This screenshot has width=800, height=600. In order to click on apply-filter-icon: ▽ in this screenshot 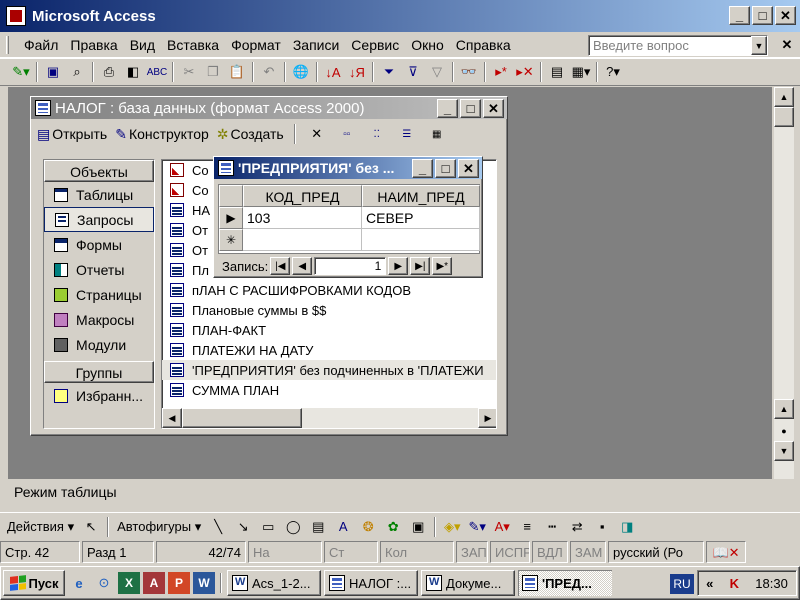, I will do `click(437, 72)`.